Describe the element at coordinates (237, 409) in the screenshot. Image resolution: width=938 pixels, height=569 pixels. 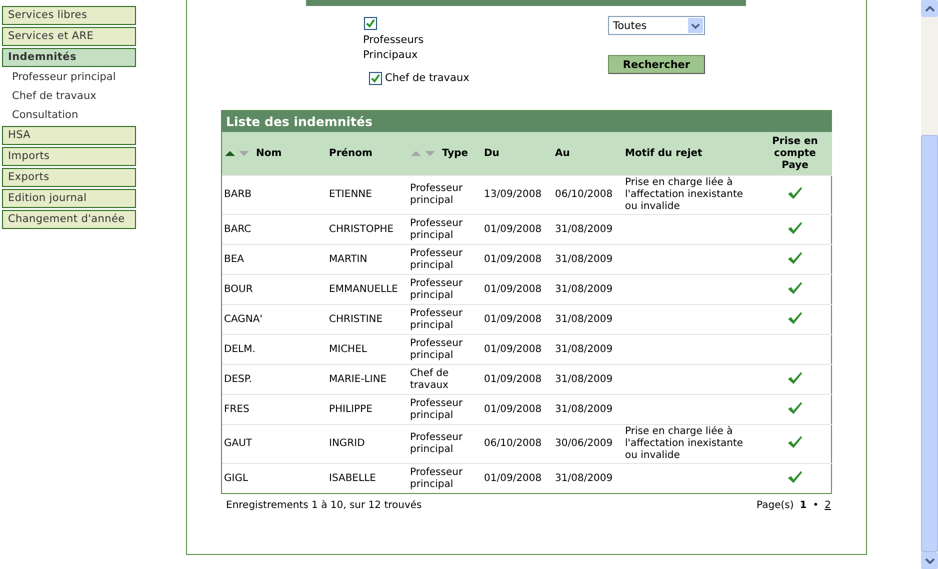
I see `table-cell: FRES` at that location.